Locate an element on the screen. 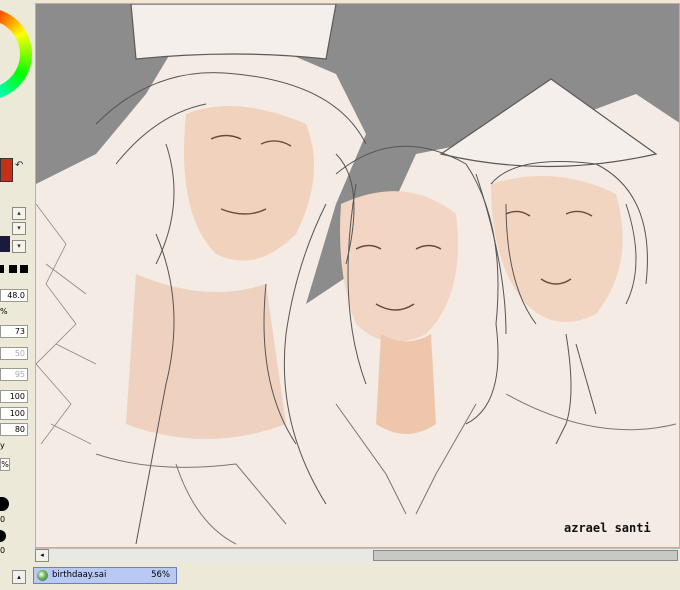 The height and width of the screenshot is (590, 680). document-tabbar: ▴ birthdaay.sai 56% is located at coordinates (340, 576).